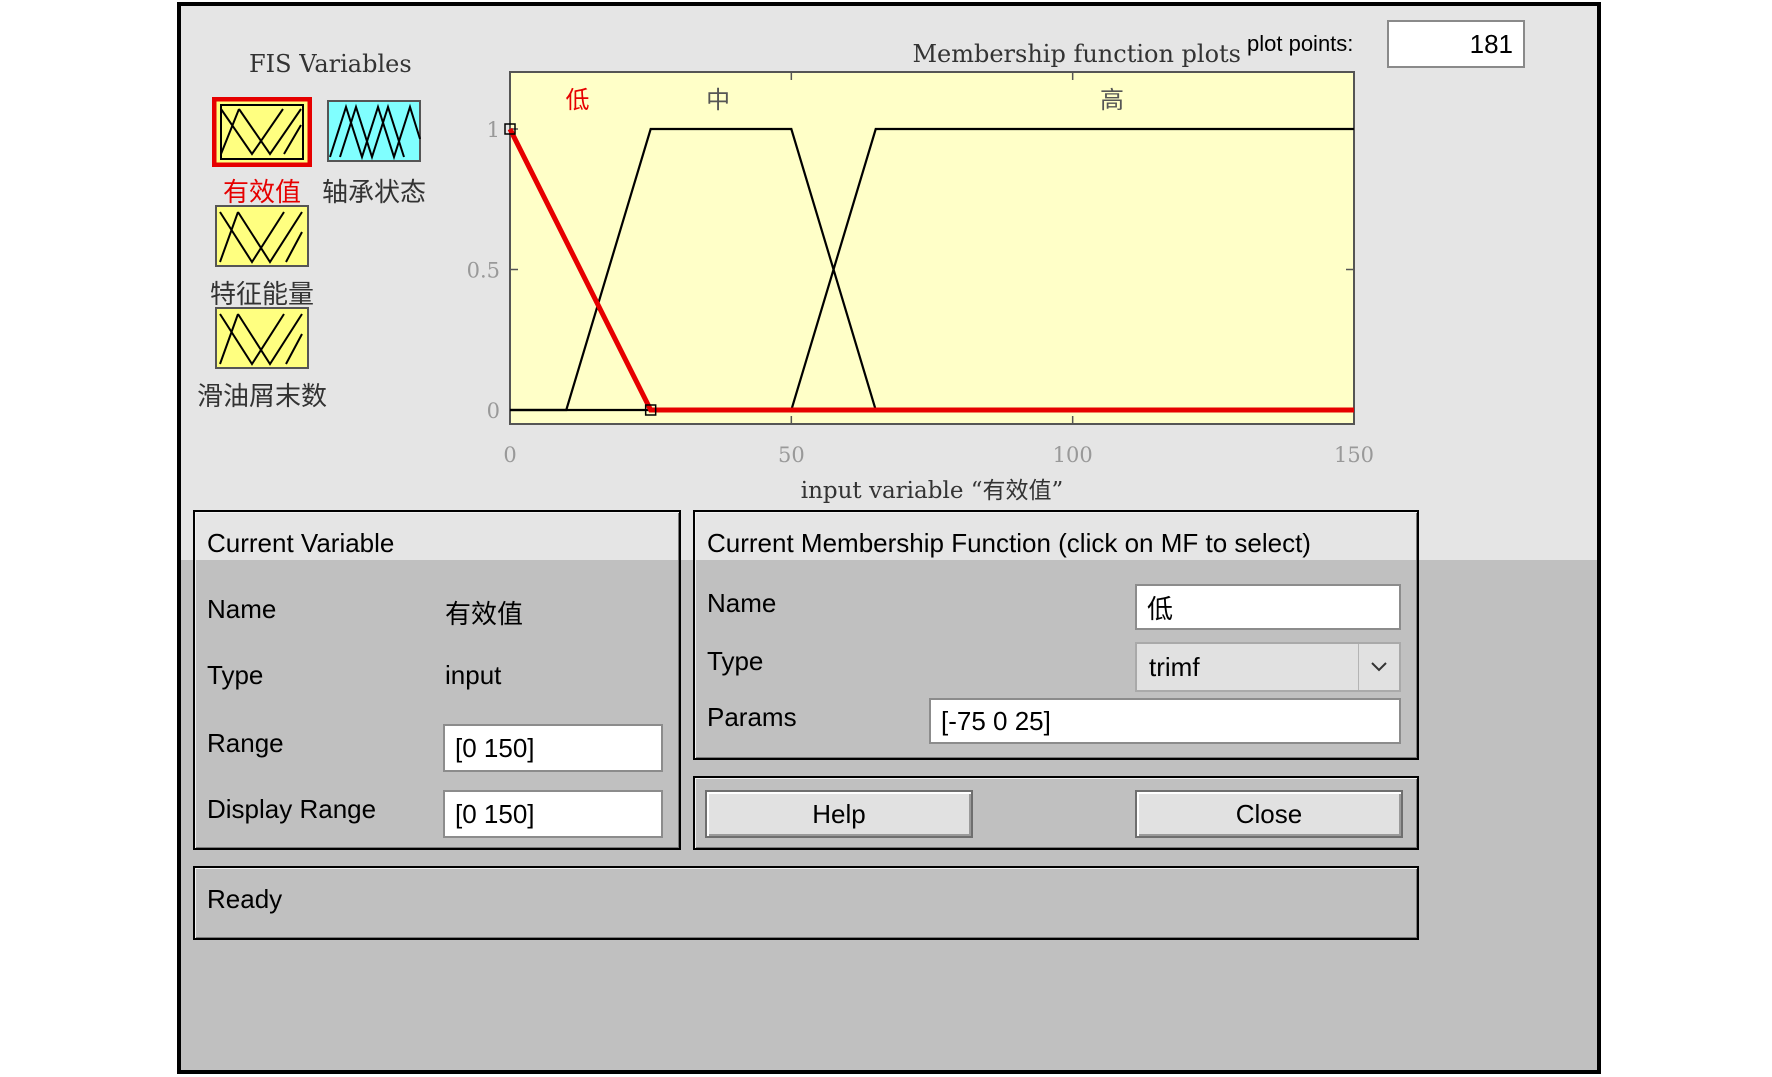 This screenshot has height=1077, width=1772. What do you see at coordinates (292, 809) in the screenshot?
I see `display-range-label: Display Range` at bounding box center [292, 809].